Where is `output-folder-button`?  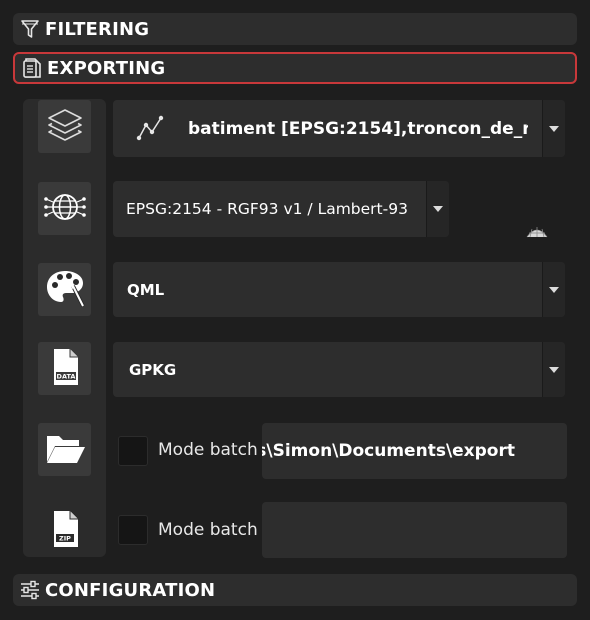 output-folder-button is located at coordinates (64, 449).